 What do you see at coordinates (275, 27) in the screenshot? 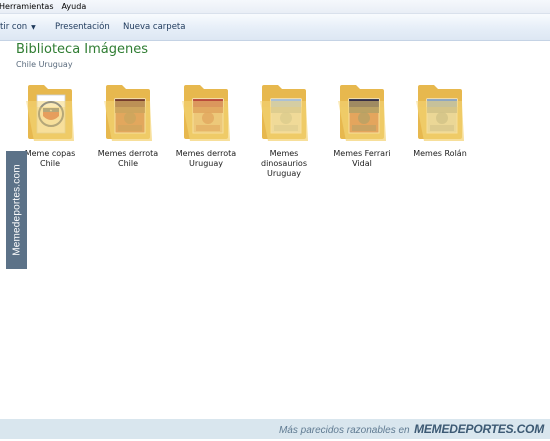
I see `toolbar: tir con ▼ Presentación Nueva carpeta` at bounding box center [275, 27].